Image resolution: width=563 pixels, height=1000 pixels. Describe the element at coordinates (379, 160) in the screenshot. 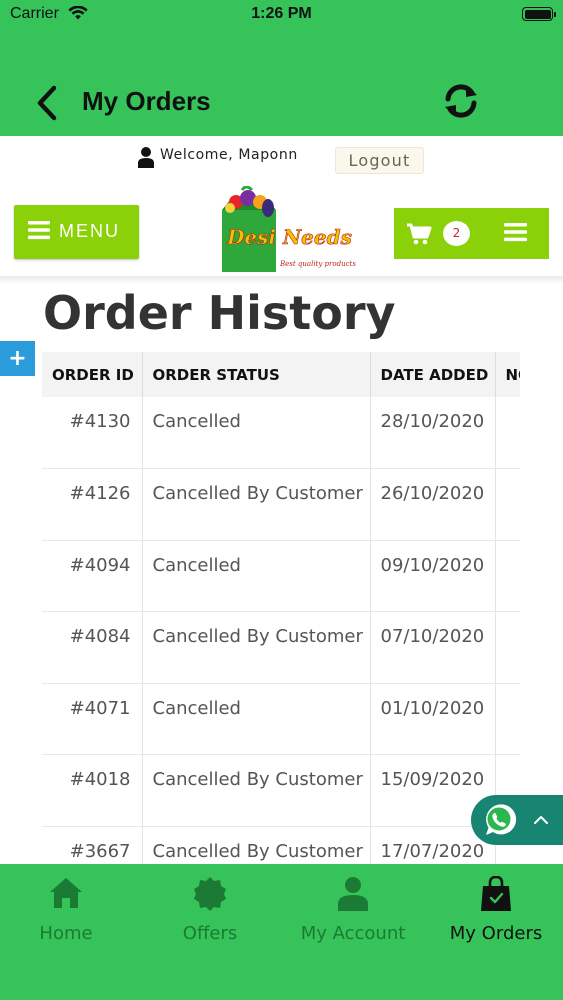

I see `logout-button: Logout` at that location.